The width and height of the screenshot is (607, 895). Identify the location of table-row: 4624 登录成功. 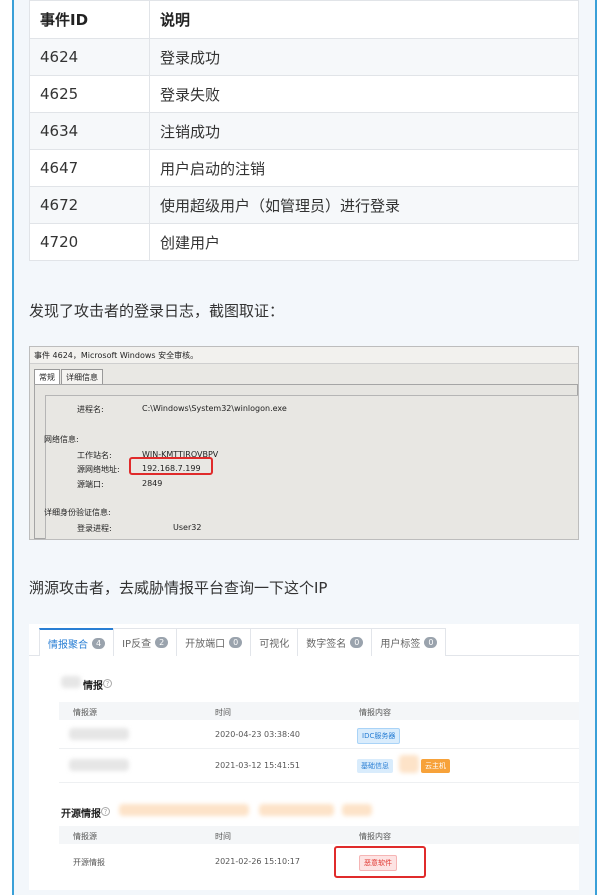
(304, 57).